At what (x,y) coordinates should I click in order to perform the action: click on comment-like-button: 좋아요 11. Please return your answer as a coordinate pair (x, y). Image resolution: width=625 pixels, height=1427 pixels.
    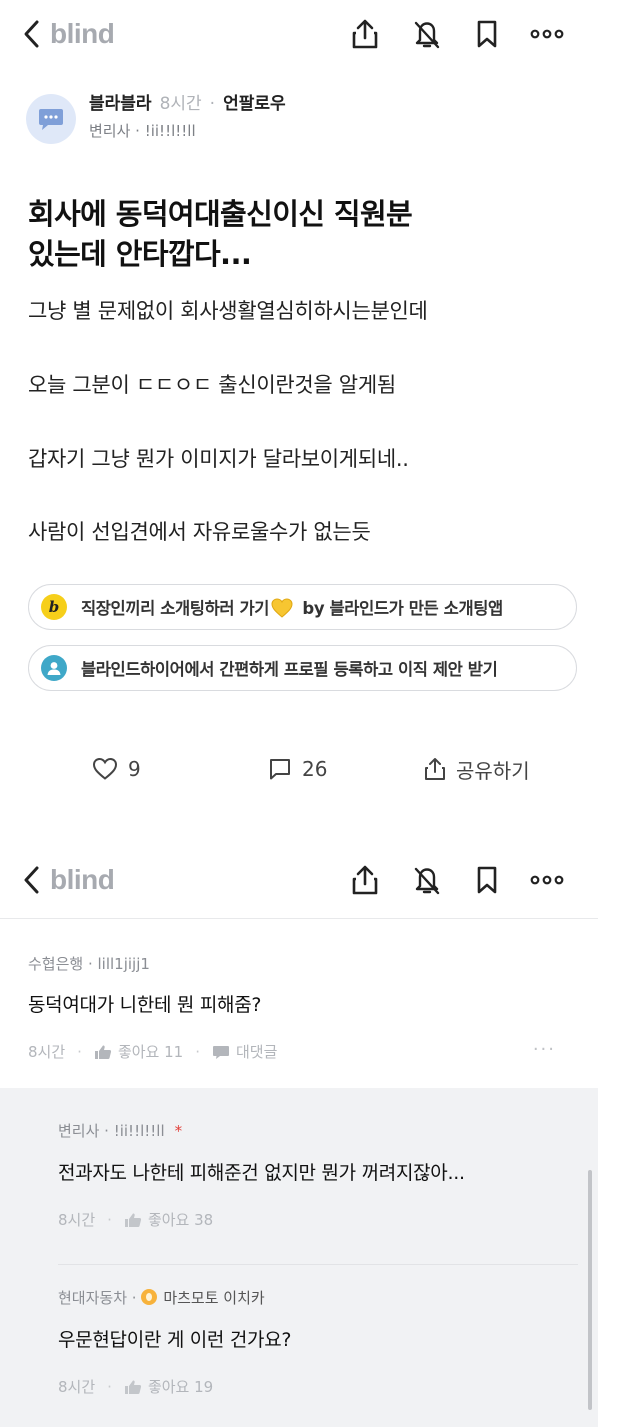
    Looking at the image, I should click on (138, 1051).